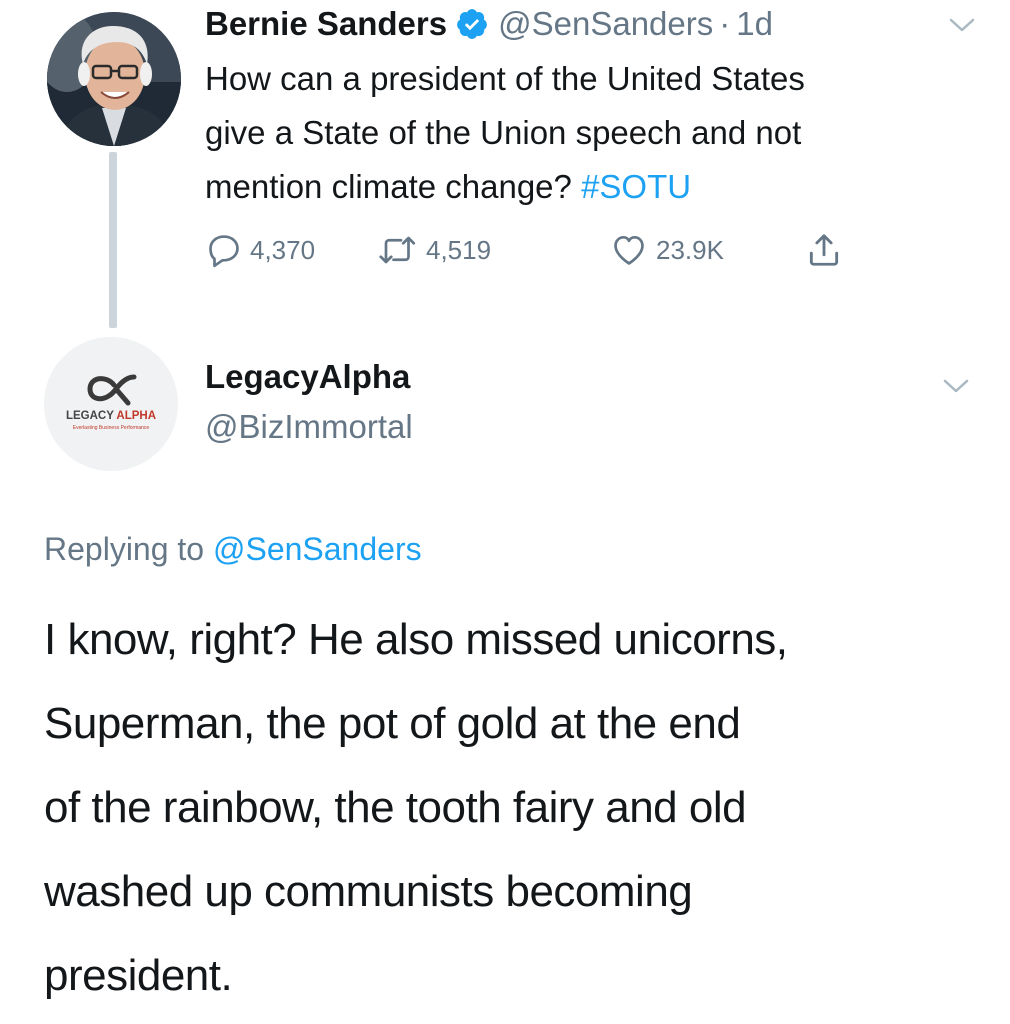 This screenshot has width=1010, height=1024. I want to click on thread-connector-line, so click(113, 240).